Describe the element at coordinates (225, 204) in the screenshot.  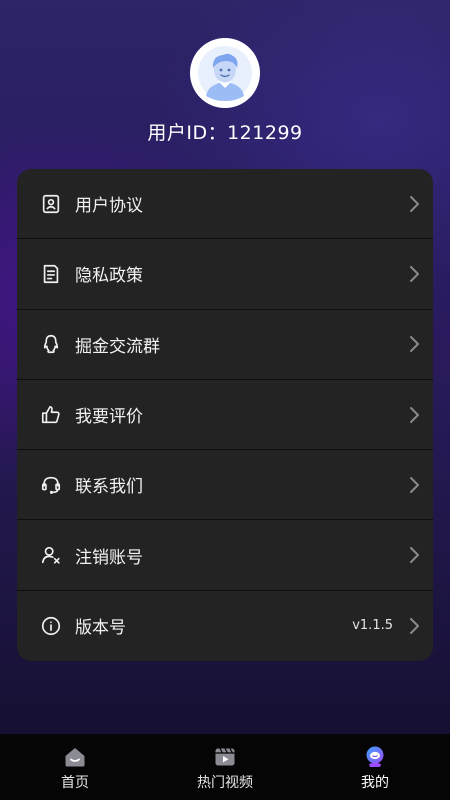
I see `menu-item-user-agreement: 用户协议` at that location.